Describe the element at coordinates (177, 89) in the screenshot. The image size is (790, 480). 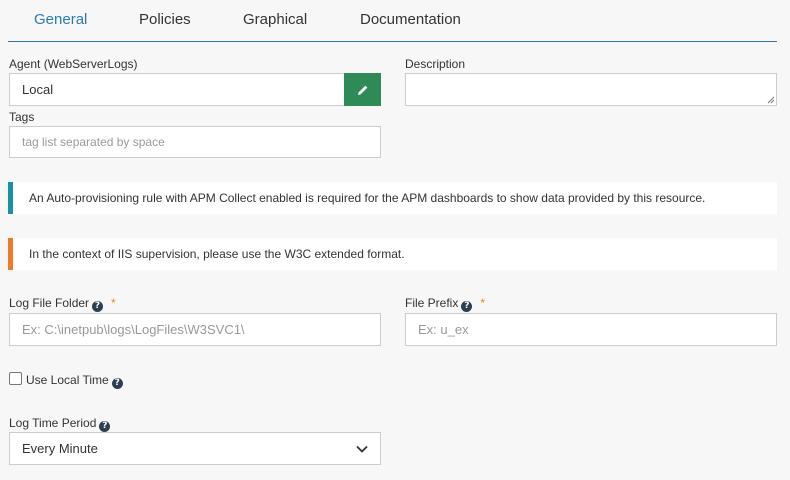
I see `agent-field: Local` at that location.